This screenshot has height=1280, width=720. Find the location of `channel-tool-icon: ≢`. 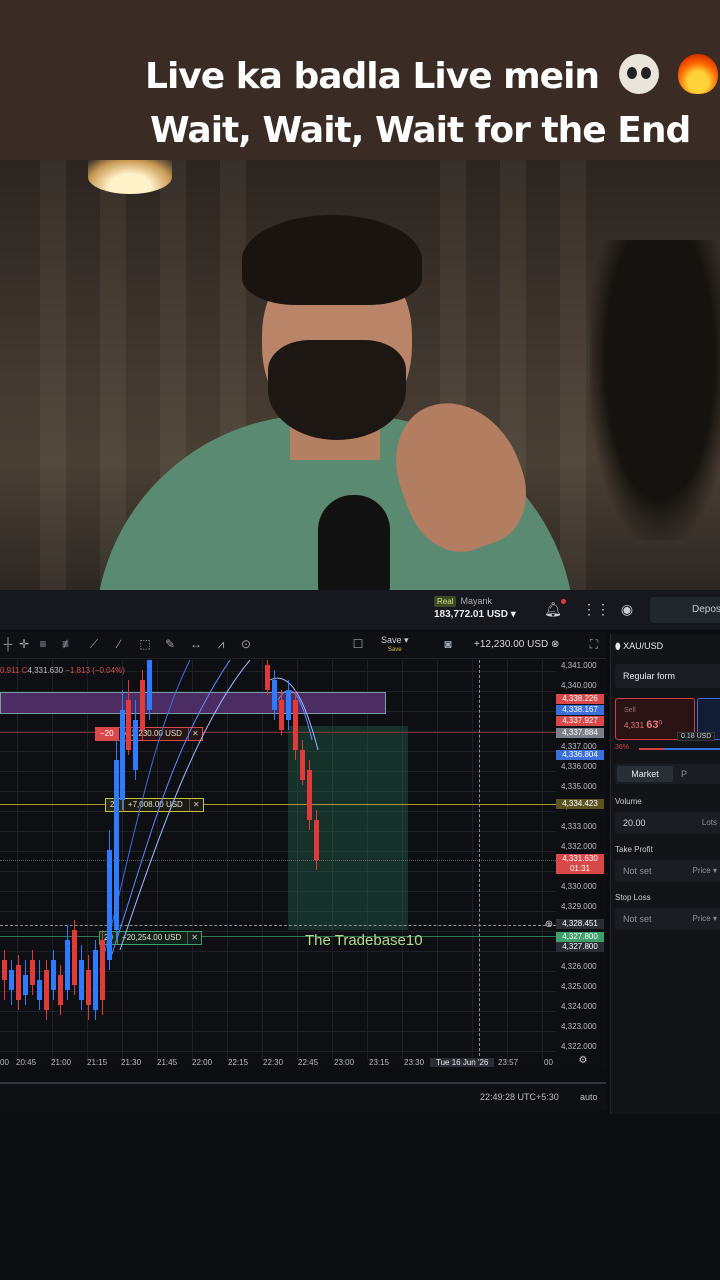

channel-tool-icon: ≢ is located at coordinates (68, 644).